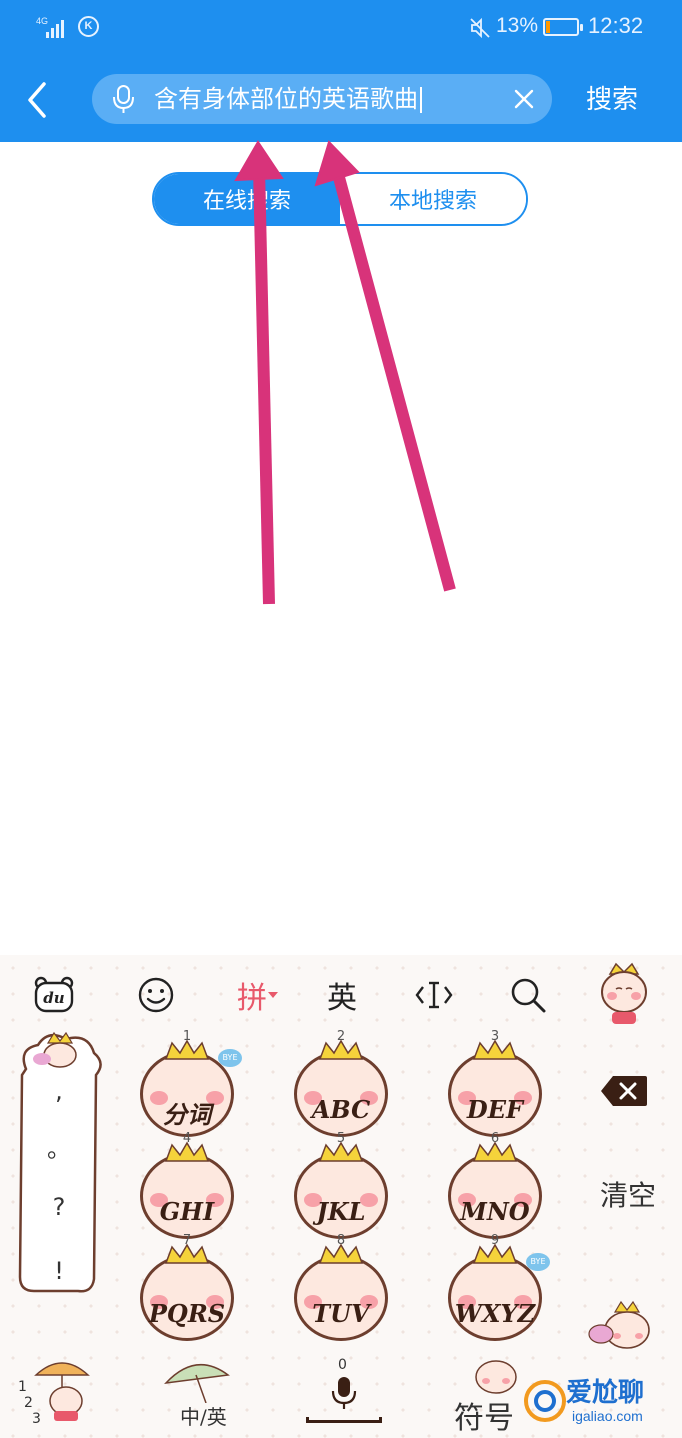 The height and width of the screenshot is (1438, 682). I want to click on clock: 12:32, so click(616, 25).